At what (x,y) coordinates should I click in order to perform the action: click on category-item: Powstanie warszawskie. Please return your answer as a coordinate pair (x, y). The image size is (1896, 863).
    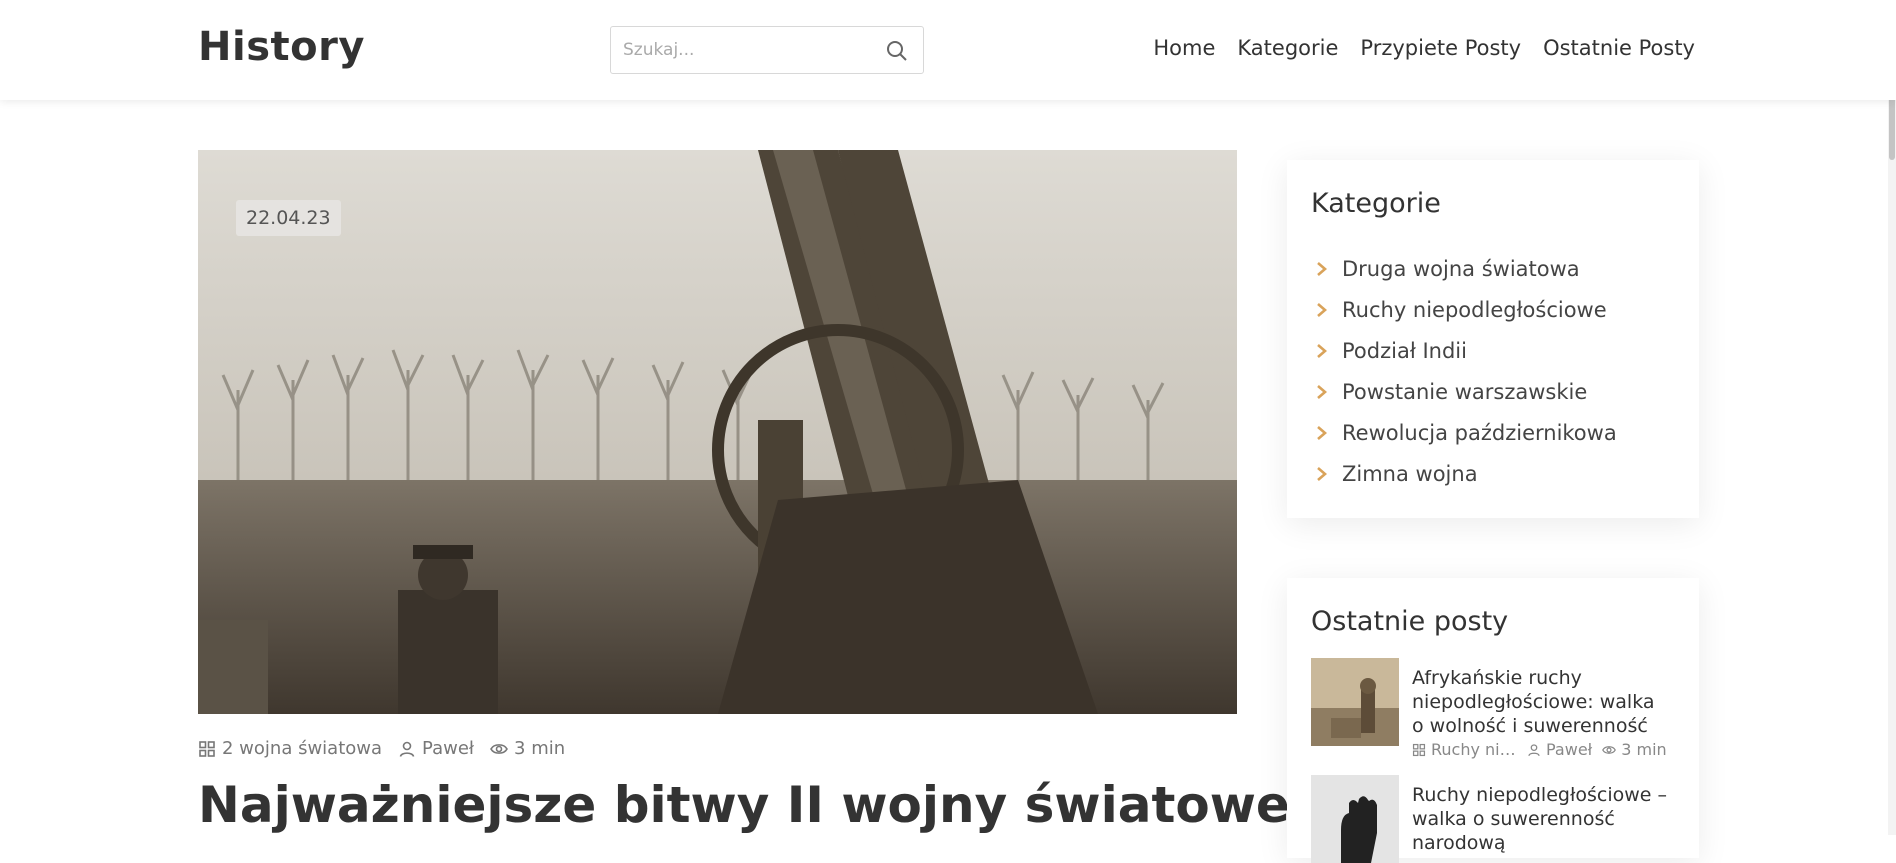
    Looking at the image, I should click on (1466, 391).